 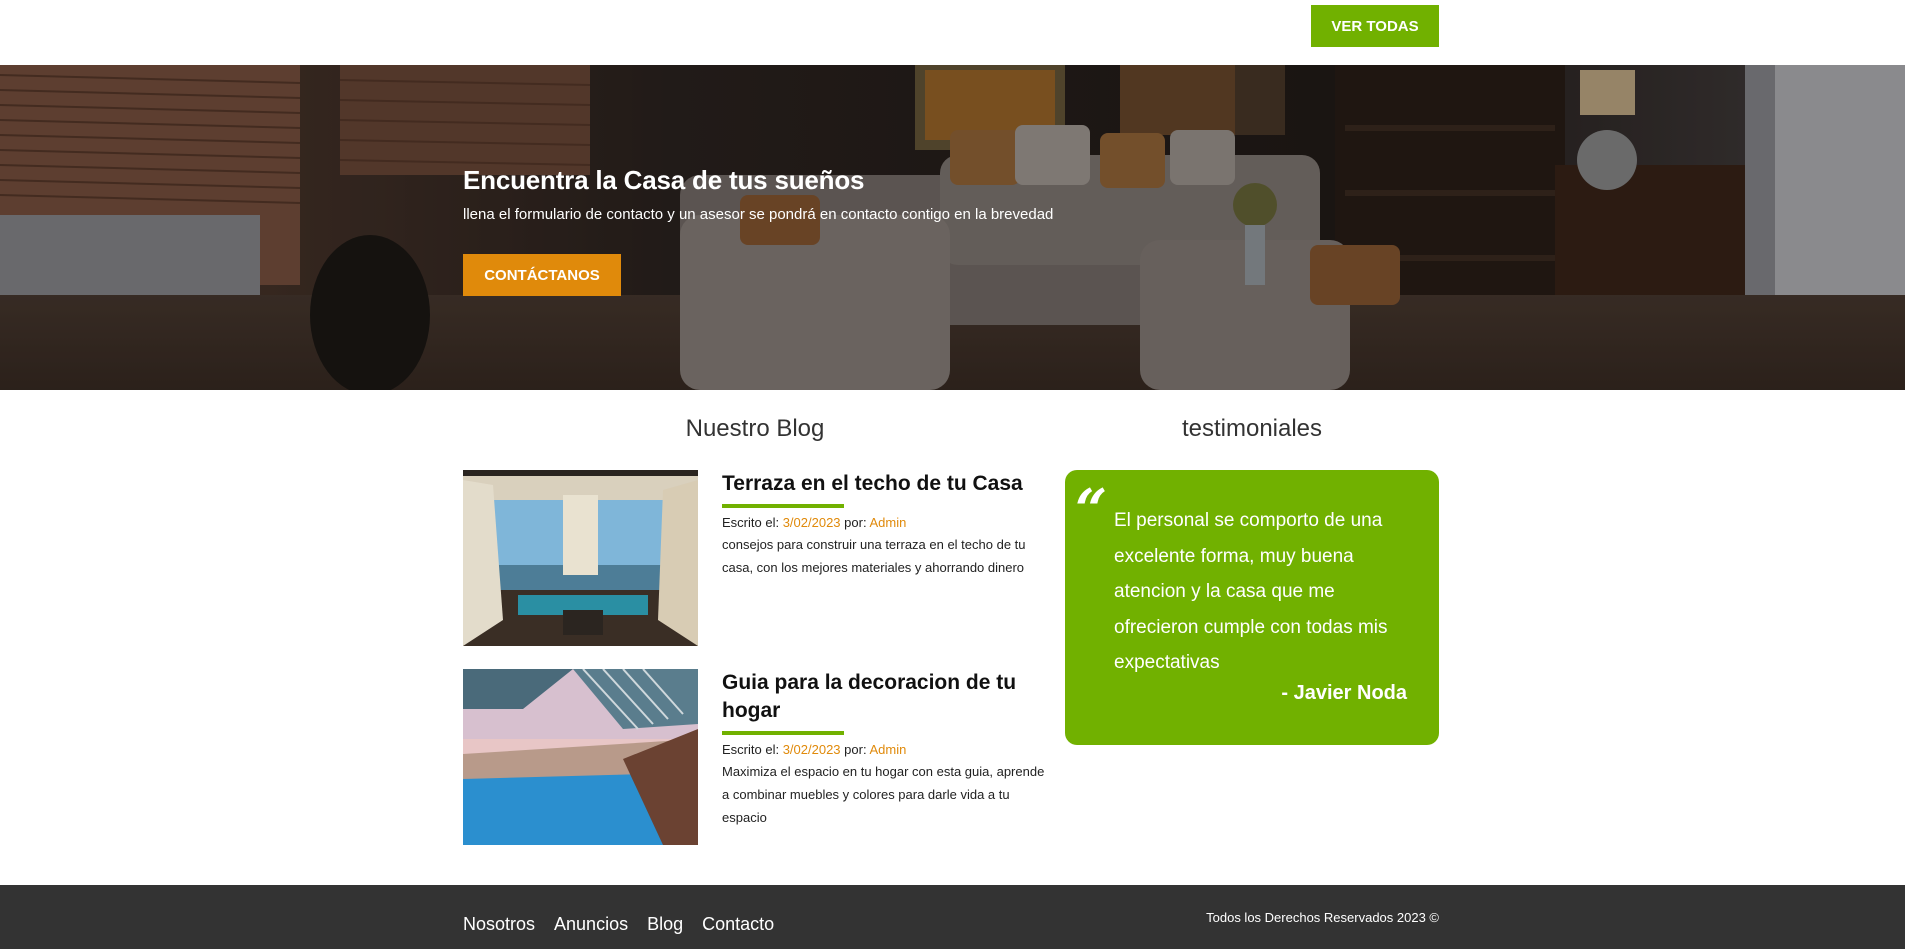 What do you see at coordinates (887, 697) in the screenshot?
I see `blog-entry-title: Guia para la decoracion de tu hogar` at bounding box center [887, 697].